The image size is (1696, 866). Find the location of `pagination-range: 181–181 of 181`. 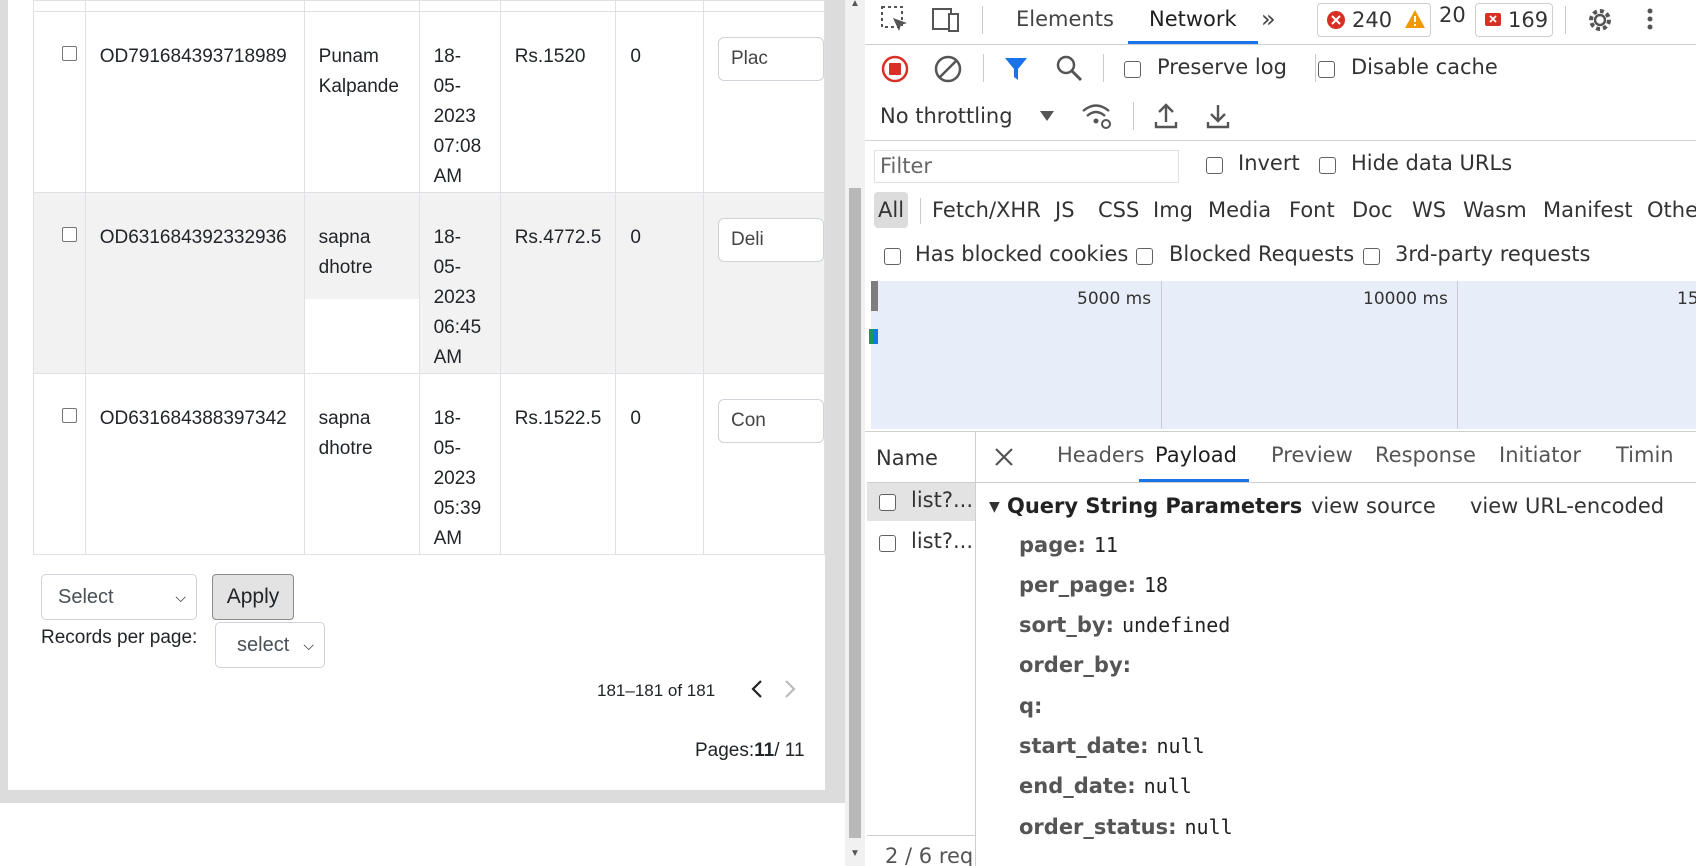

pagination-range: 181–181 of 181 is located at coordinates (656, 690).